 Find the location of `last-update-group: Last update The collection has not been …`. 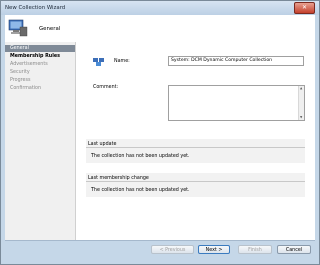

last-update-group: Last update The collection has not been … is located at coordinates (195, 151).